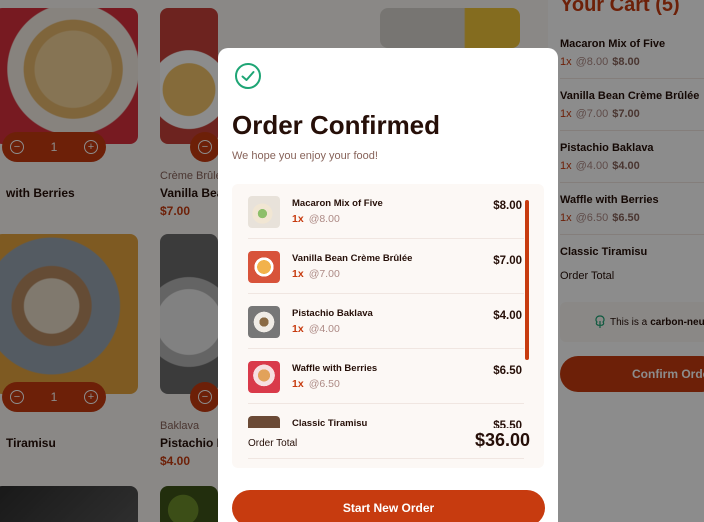 The height and width of the screenshot is (522, 704). Describe the element at coordinates (507, 206) in the screenshot. I see `order-item-price: $8.00` at that location.